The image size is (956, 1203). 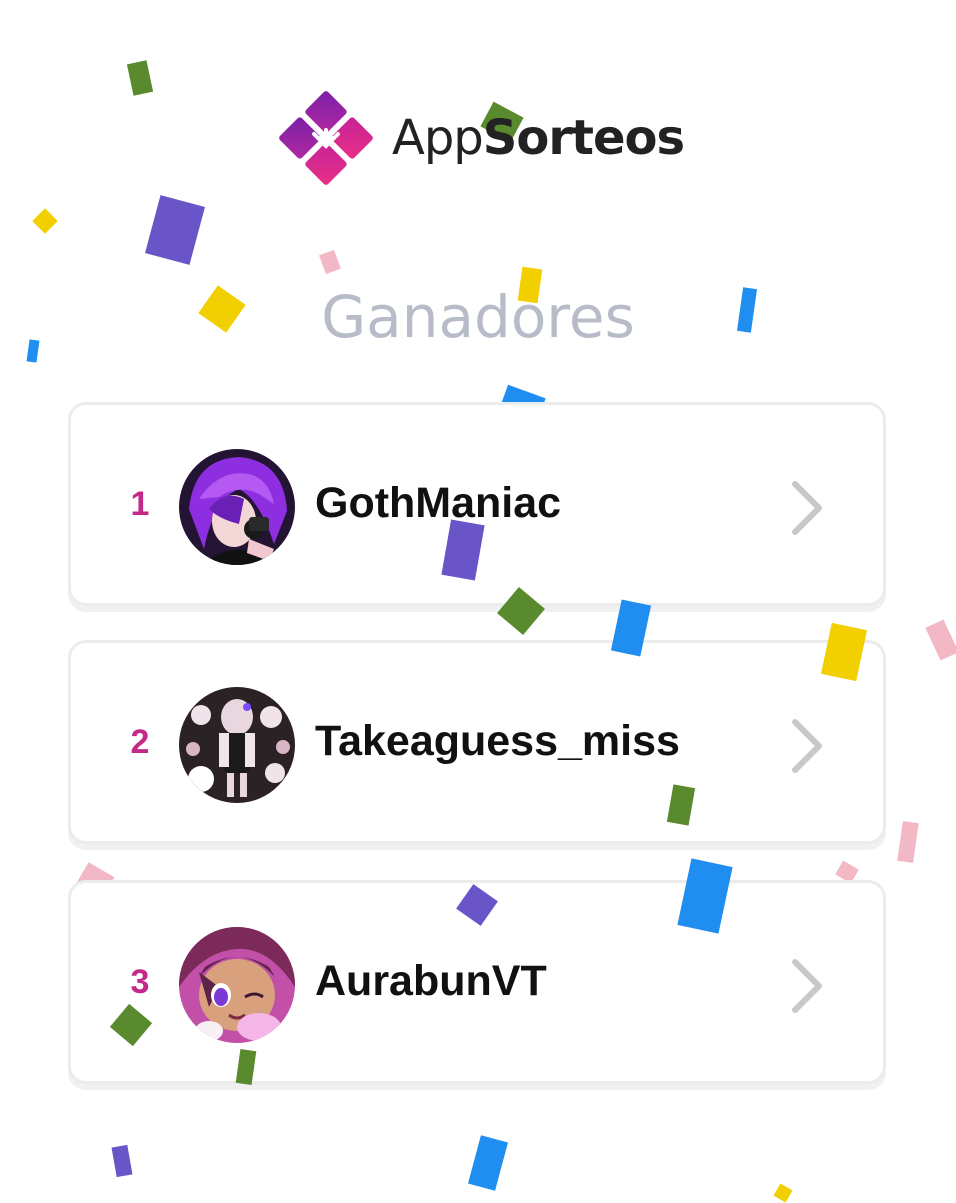 I want to click on winner-card-1: 1 GothManiac, so click(x=477, y=504).